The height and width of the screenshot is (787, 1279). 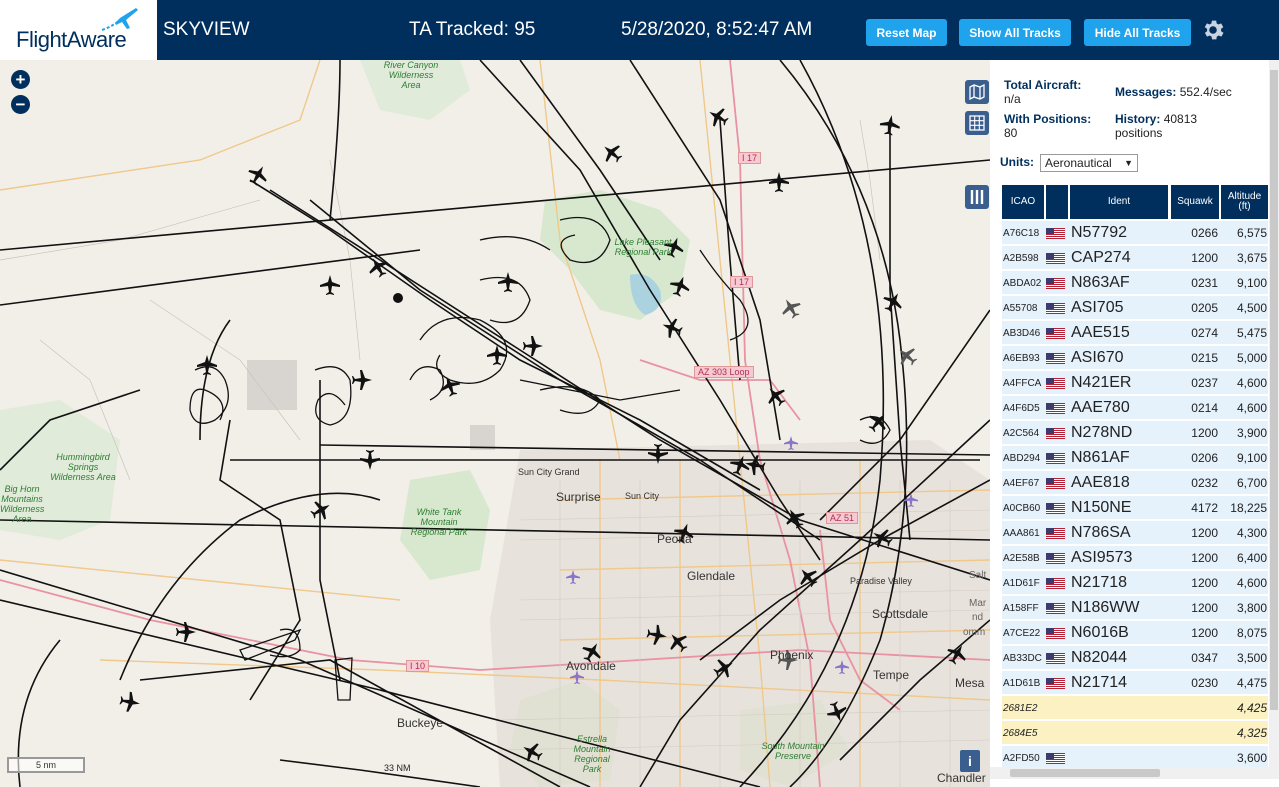 I want to click on zoom-out-button: −, so click(x=20, y=104).